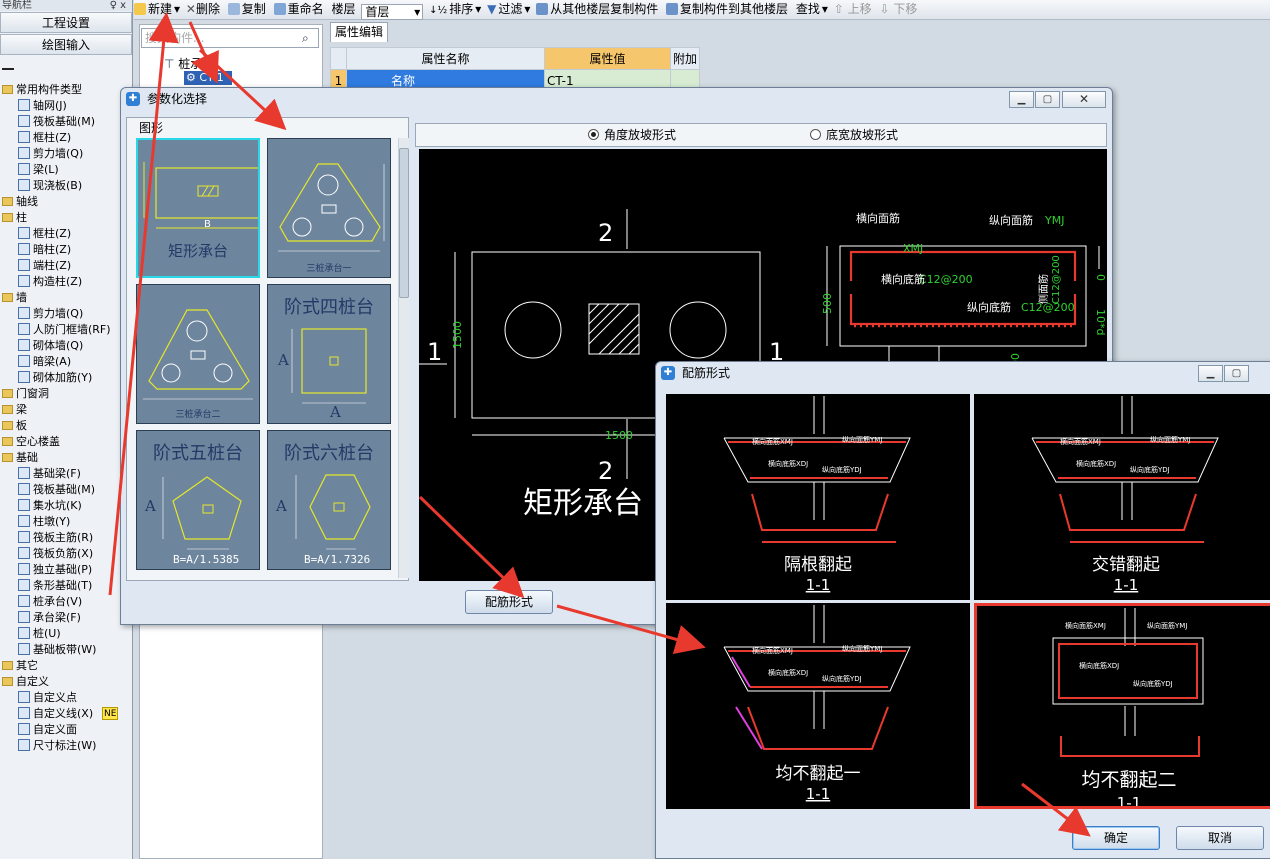  I want to click on tree-folder: 轴线, so click(66, 202).